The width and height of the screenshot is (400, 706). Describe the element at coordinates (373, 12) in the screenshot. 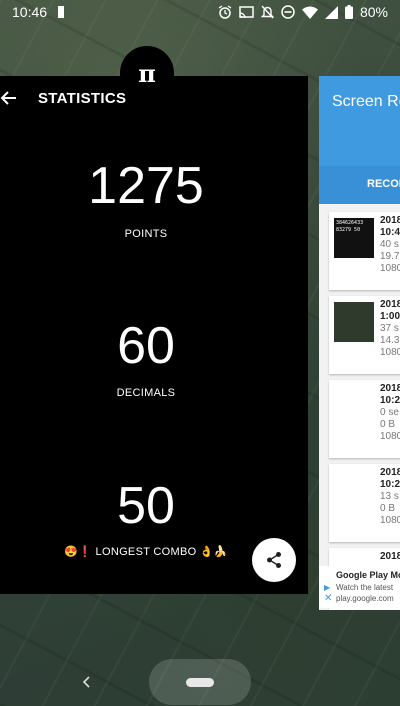

I see `battery-percent: 80%` at that location.